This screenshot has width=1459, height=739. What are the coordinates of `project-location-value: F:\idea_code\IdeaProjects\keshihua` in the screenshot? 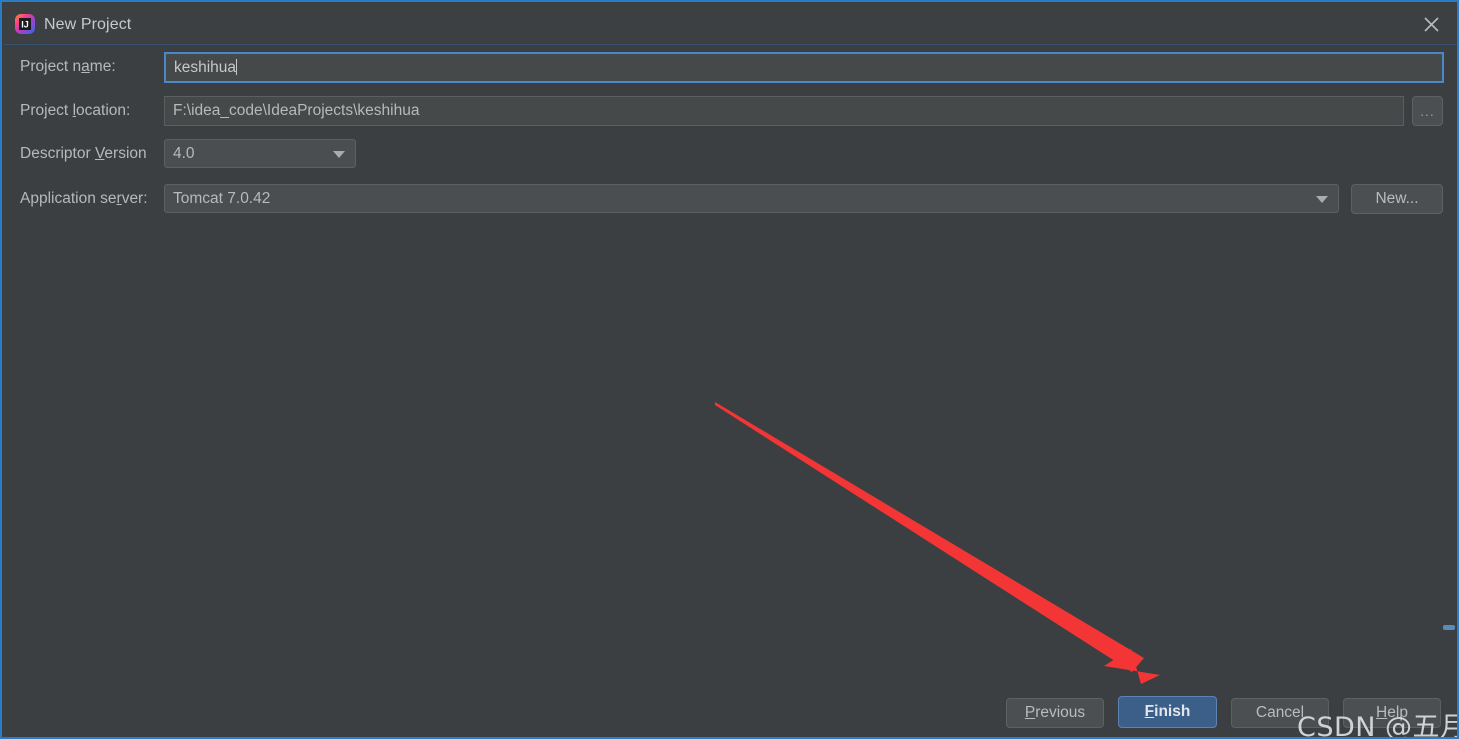 It's located at (296, 110).